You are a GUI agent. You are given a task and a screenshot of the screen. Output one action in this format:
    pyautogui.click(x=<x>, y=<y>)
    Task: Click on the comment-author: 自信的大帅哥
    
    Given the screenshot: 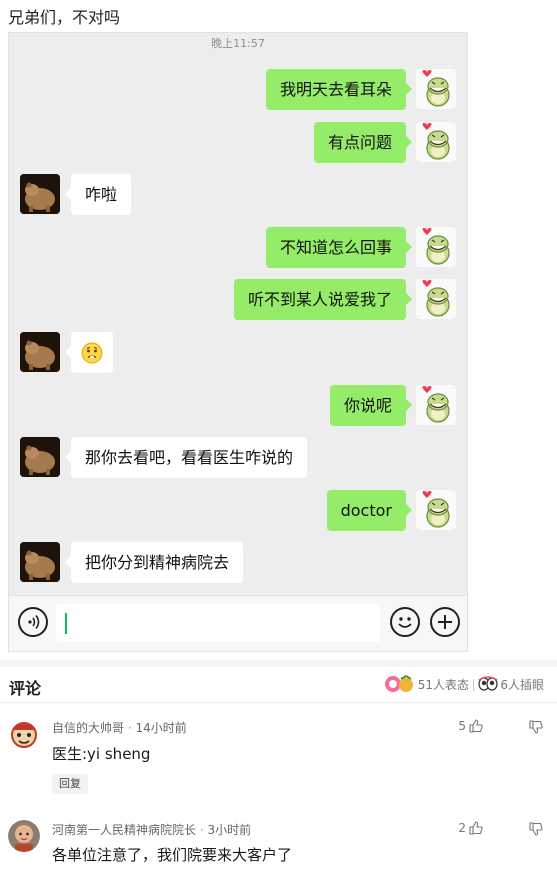 What is the action you would take?
    pyautogui.click(x=88, y=728)
    